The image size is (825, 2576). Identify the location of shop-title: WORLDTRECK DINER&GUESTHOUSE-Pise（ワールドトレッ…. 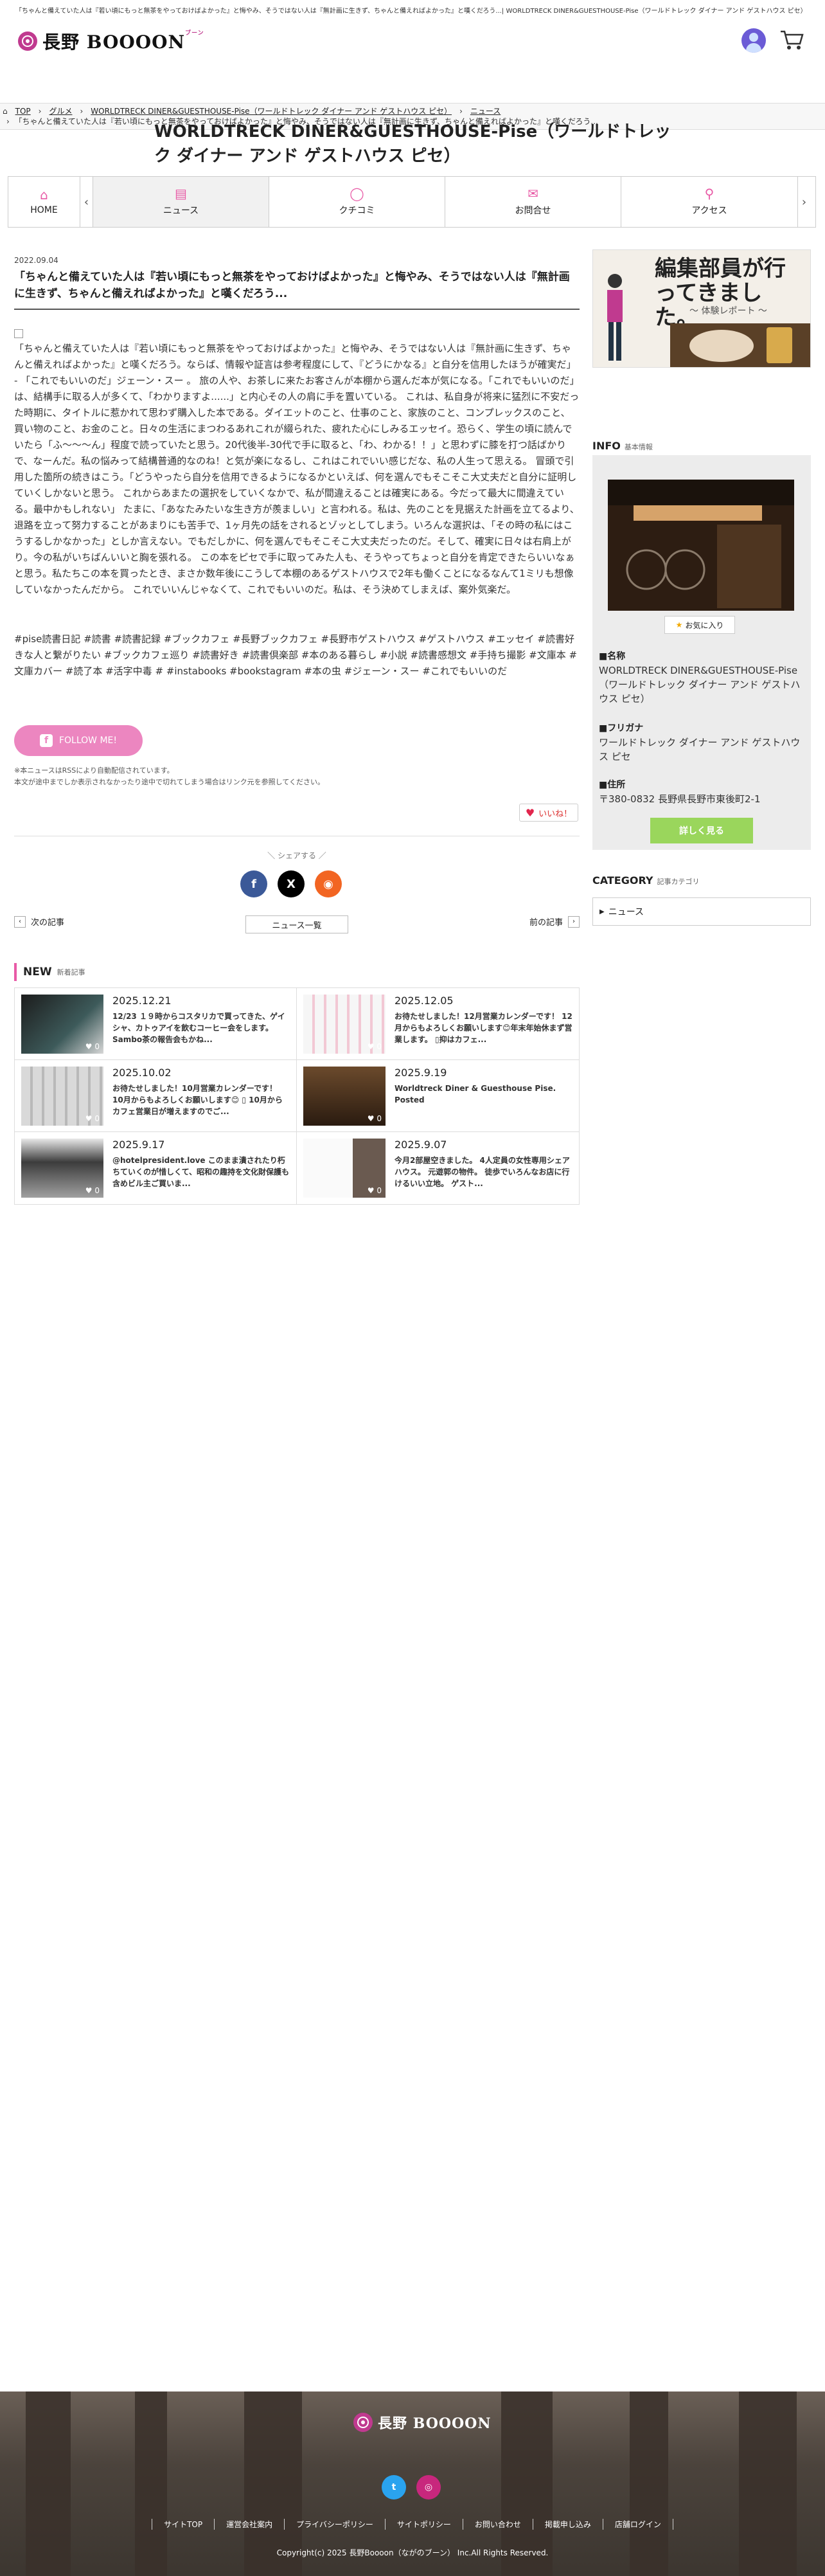
(412, 144).